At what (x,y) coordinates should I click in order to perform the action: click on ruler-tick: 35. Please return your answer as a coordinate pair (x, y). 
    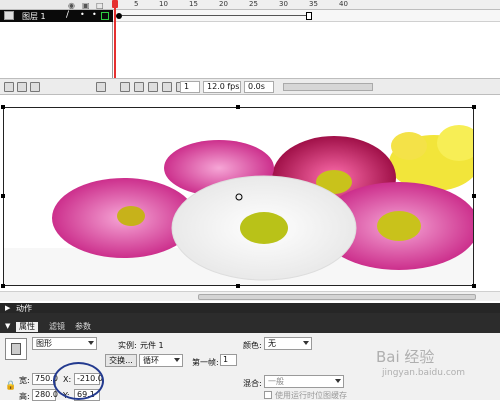
    Looking at the image, I should click on (313, 4).